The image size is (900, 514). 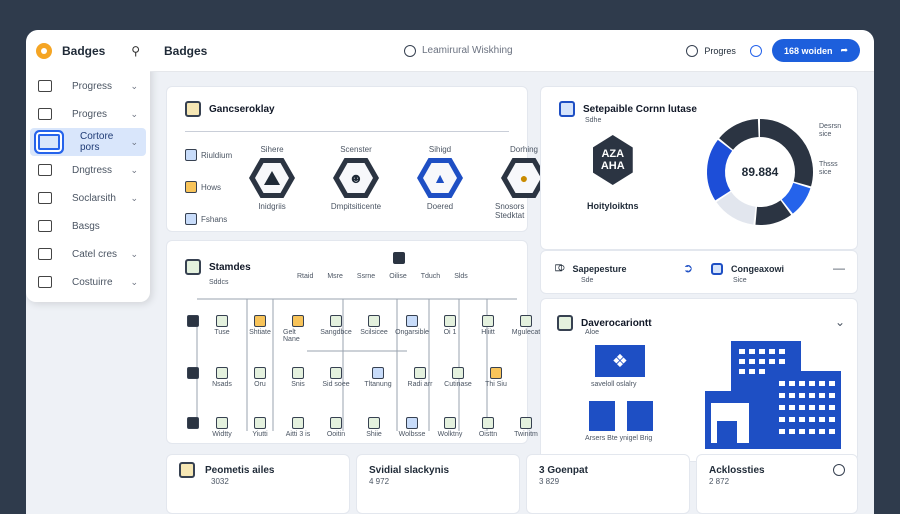 I want to click on skill-node: Yiutti, so click(x=260, y=427).